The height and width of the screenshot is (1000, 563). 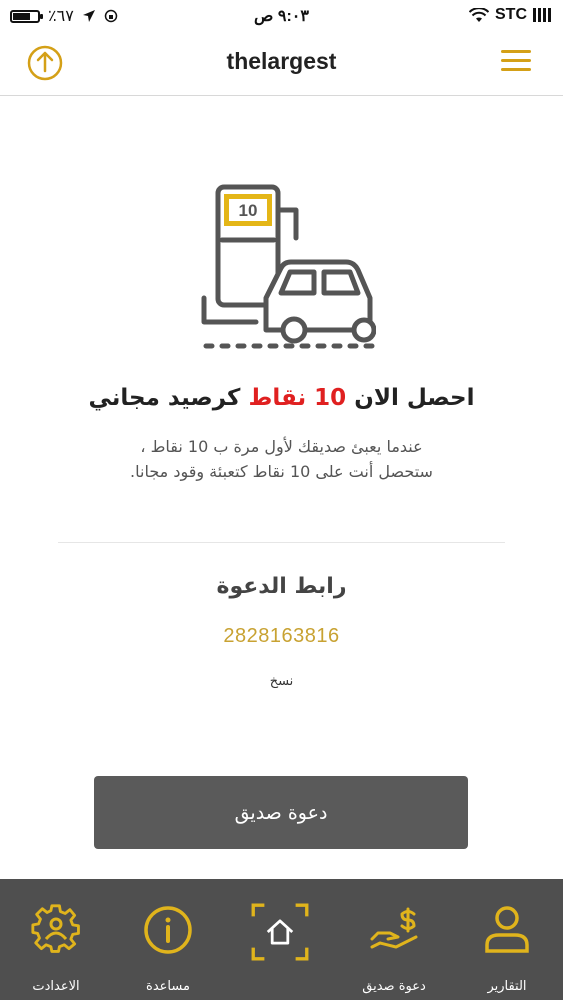 What do you see at coordinates (281, 636) in the screenshot?
I see `invite-code: 2828163816` at bounding box center [281, 636].